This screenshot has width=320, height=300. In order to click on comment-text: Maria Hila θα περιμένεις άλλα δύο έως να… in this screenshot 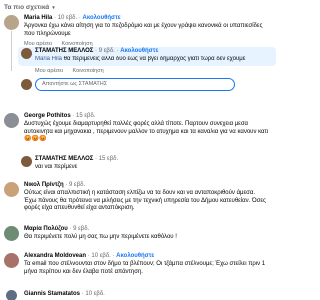, I will do `click(154, 60)`.